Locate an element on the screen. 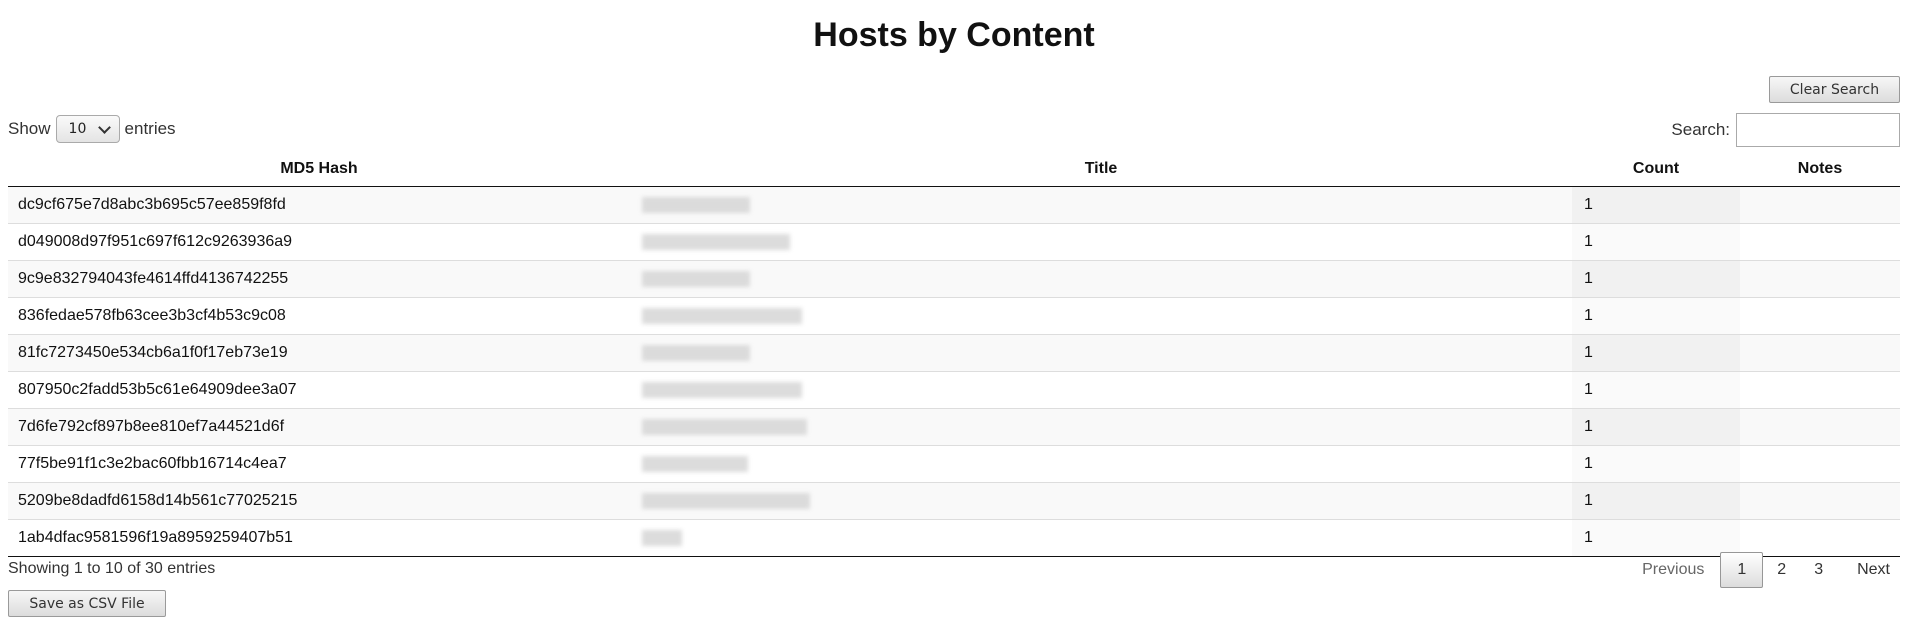 This screenshot has height=631, width=1908. column-header-title: Title is located at coordinates (1101, 169).